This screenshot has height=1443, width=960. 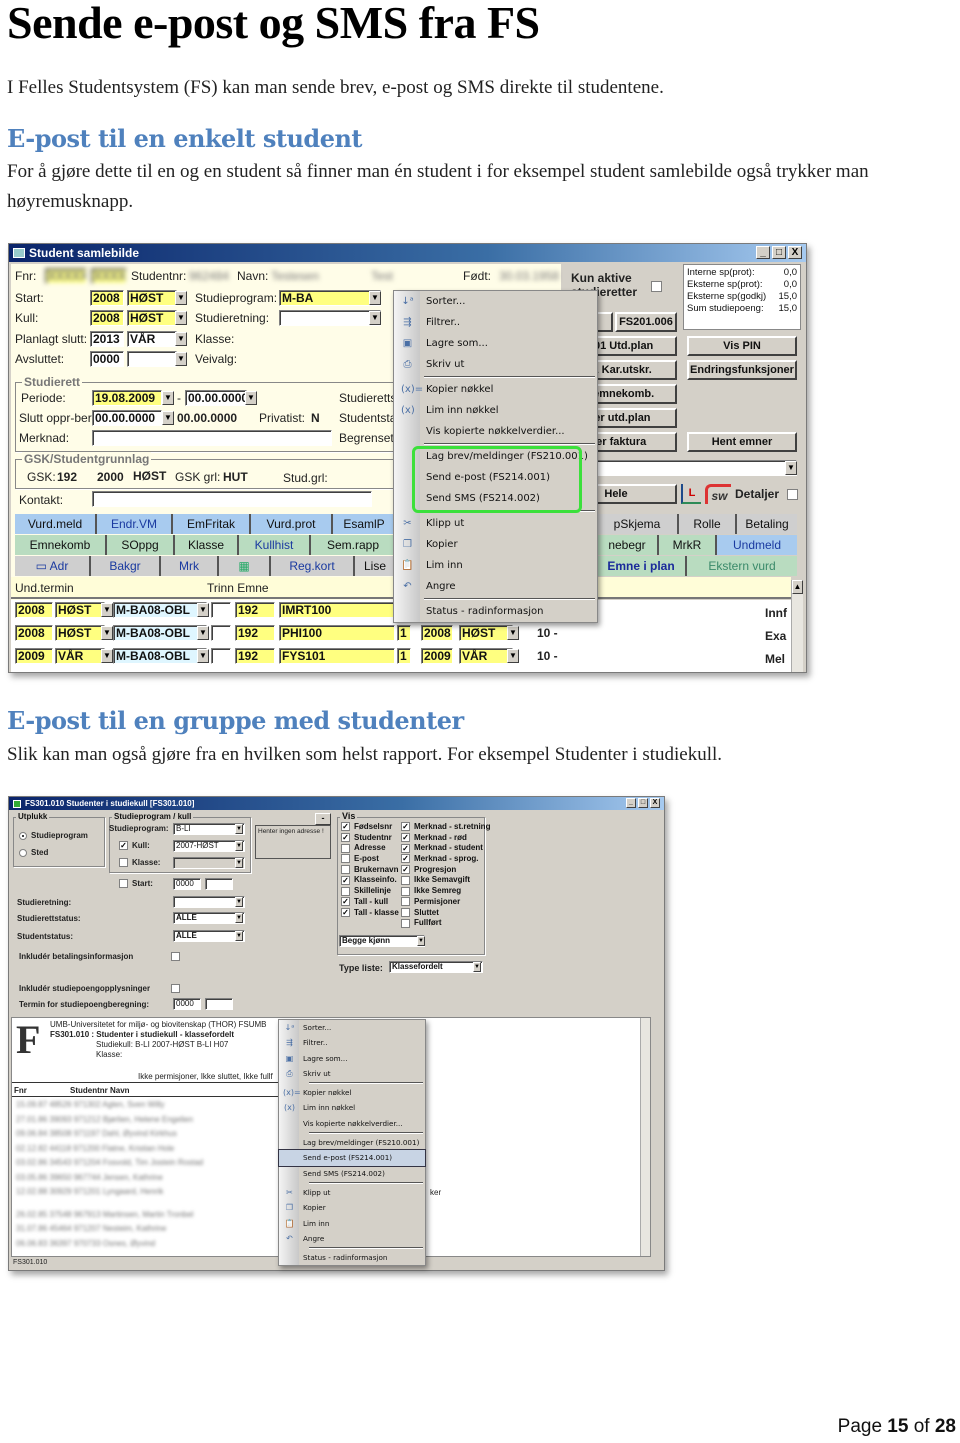 I want to click on minimize-button-2: _, so click(x=631, y=803).